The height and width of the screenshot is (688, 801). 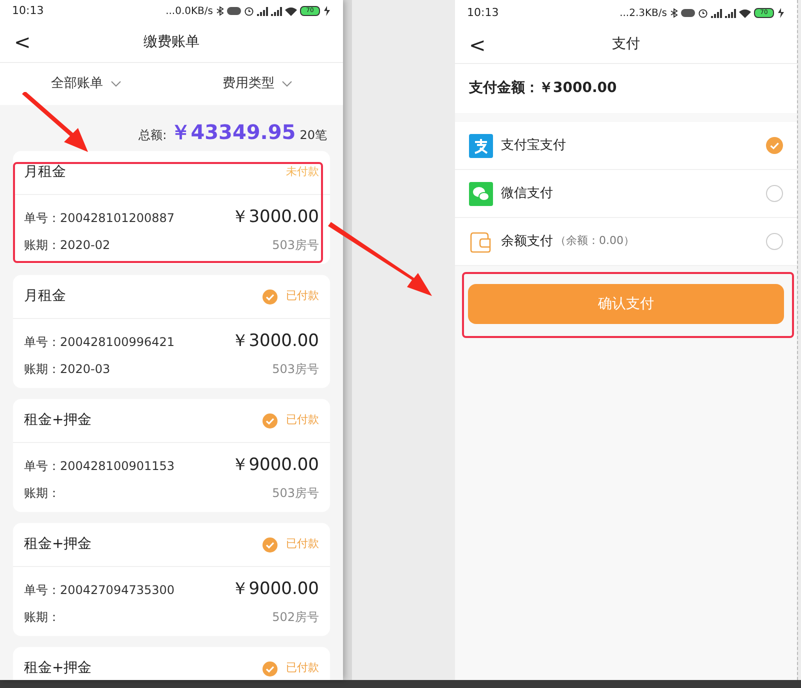 What do you see at coordinates (86, 84) in the screenshot?
I see `filter-dropdown: 全部账单` at bounding box center [86, 84].